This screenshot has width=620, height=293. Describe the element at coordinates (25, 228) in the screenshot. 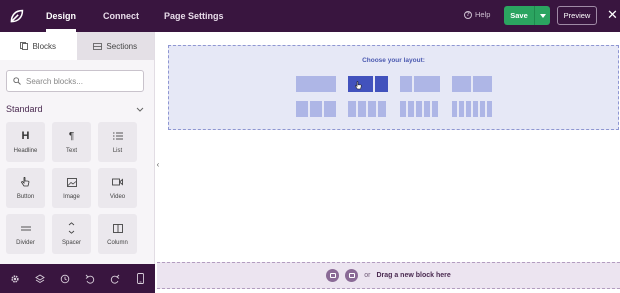

I see `divider-icon` at that location.